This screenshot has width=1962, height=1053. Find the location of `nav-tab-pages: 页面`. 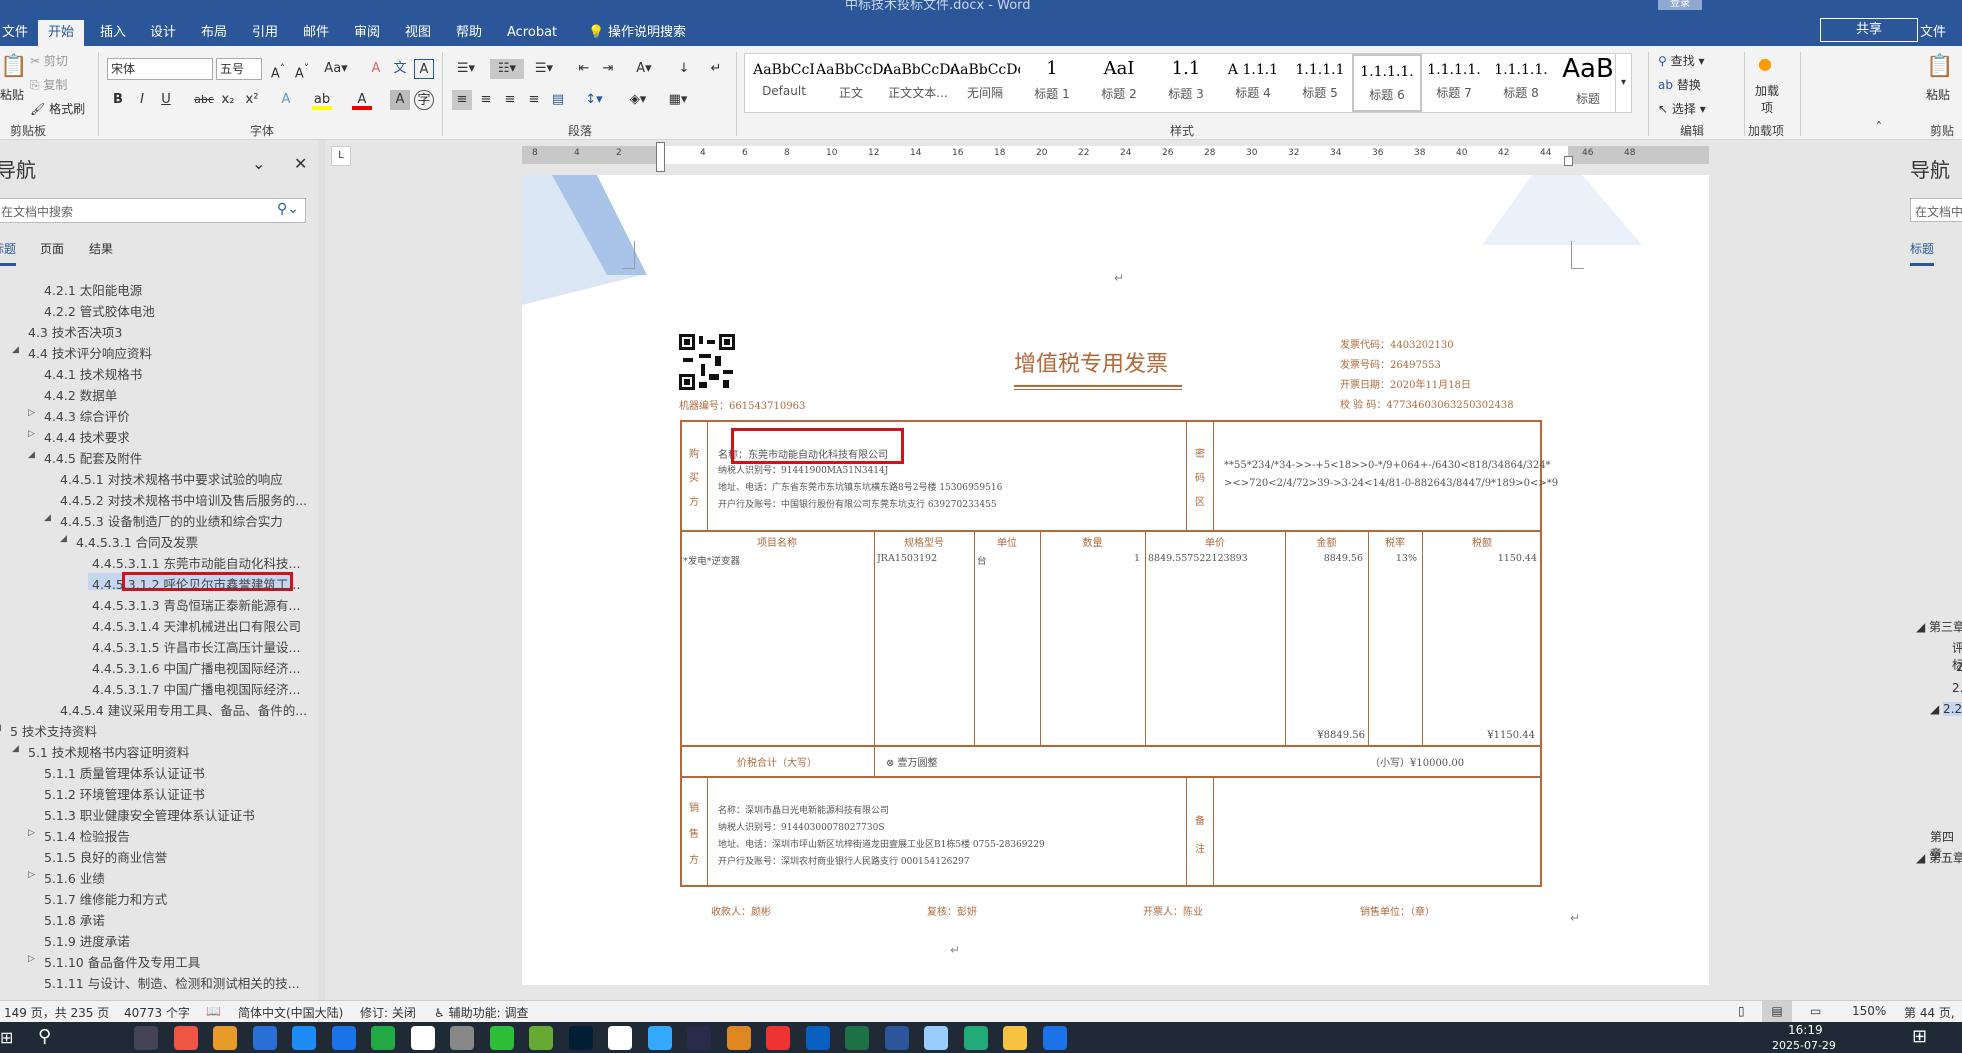

nav-tab-pages: 页面 is located at coordinates (52, 248).